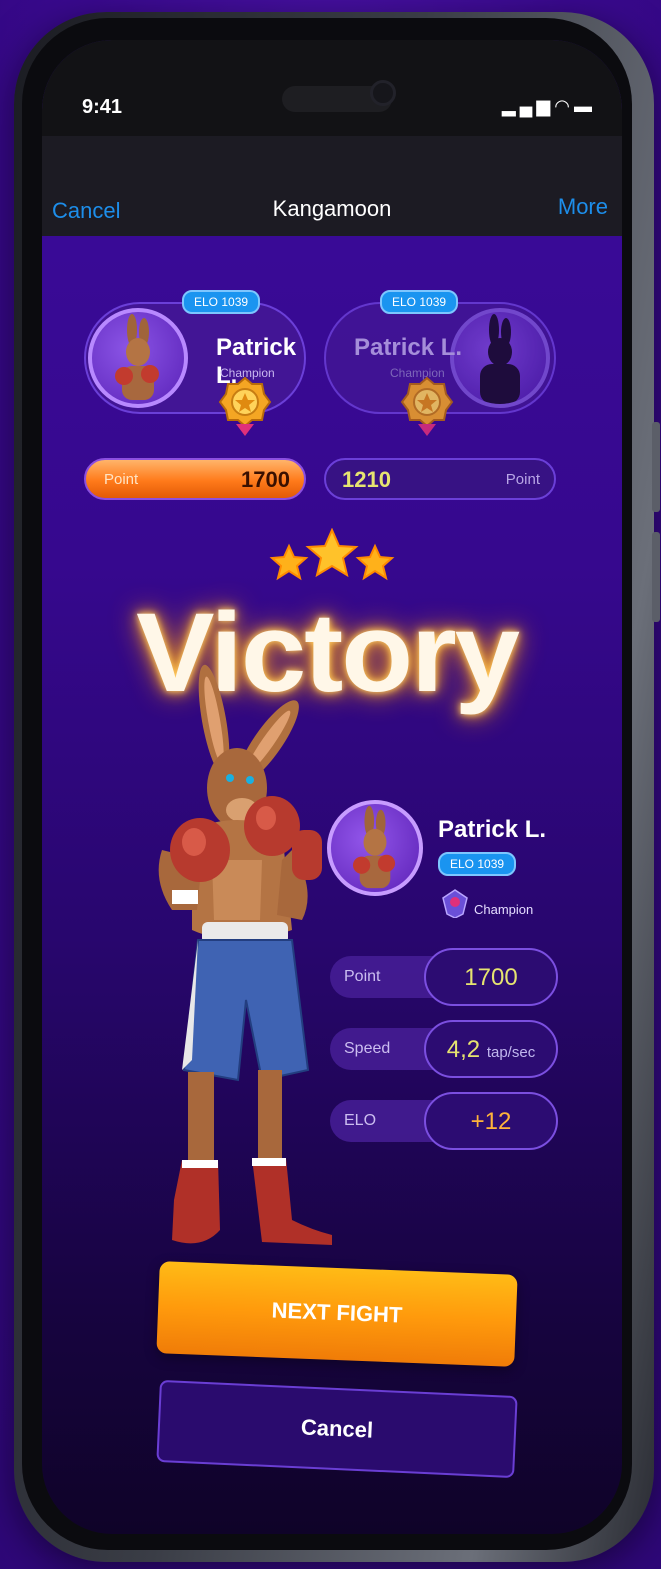  Describe the element at coordinates (564, 106) in the screenshot. I see `wifi-icon: ◠` at that location.